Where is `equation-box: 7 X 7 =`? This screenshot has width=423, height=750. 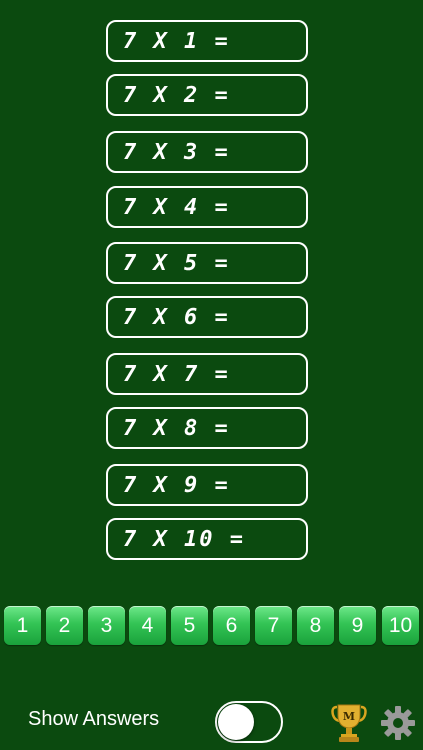 equation-box: 7 X 7 = is located at coordinates (207, 374).